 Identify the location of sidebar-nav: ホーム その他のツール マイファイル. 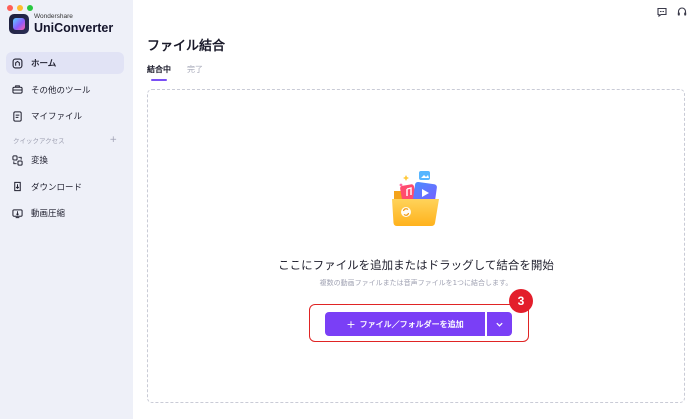
(65, 92).